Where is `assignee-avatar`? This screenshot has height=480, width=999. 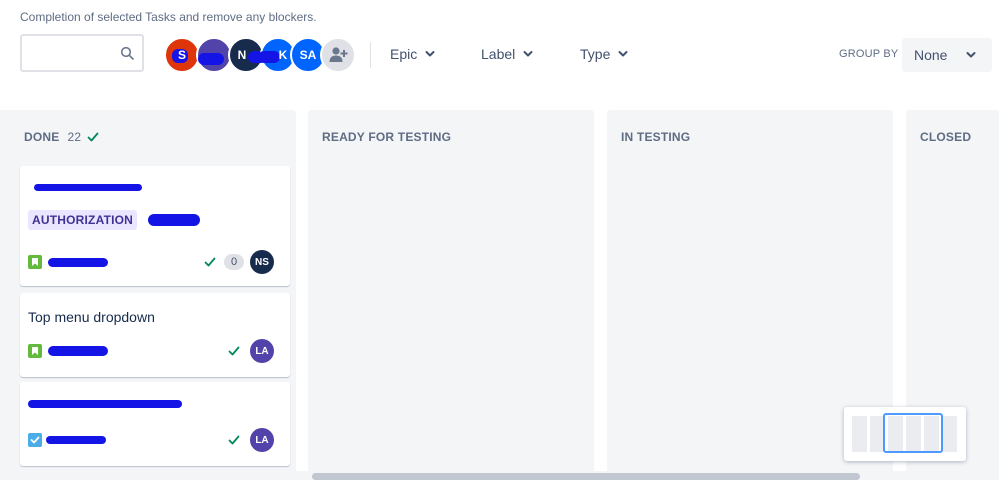 assignee-avatar is located at coordinates (214, 55).